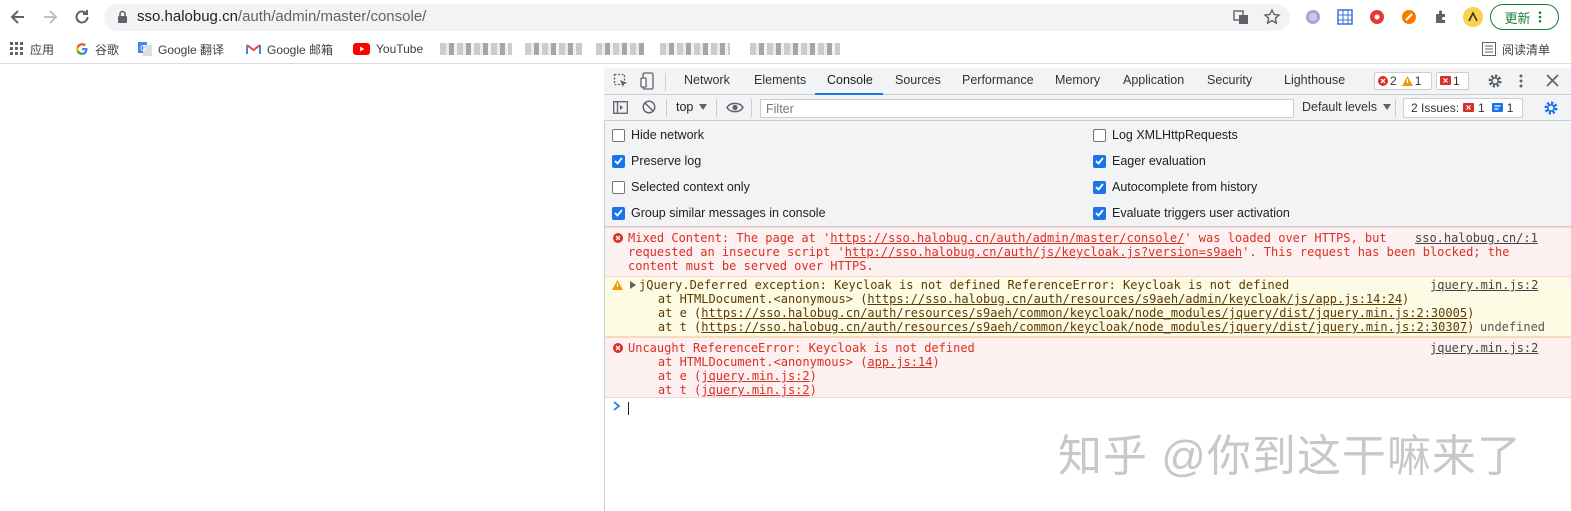  Describe the element at coordinates (1476, 238) in the screenshot. I see `source-link: sso.halobug.cn/:1` at that location.